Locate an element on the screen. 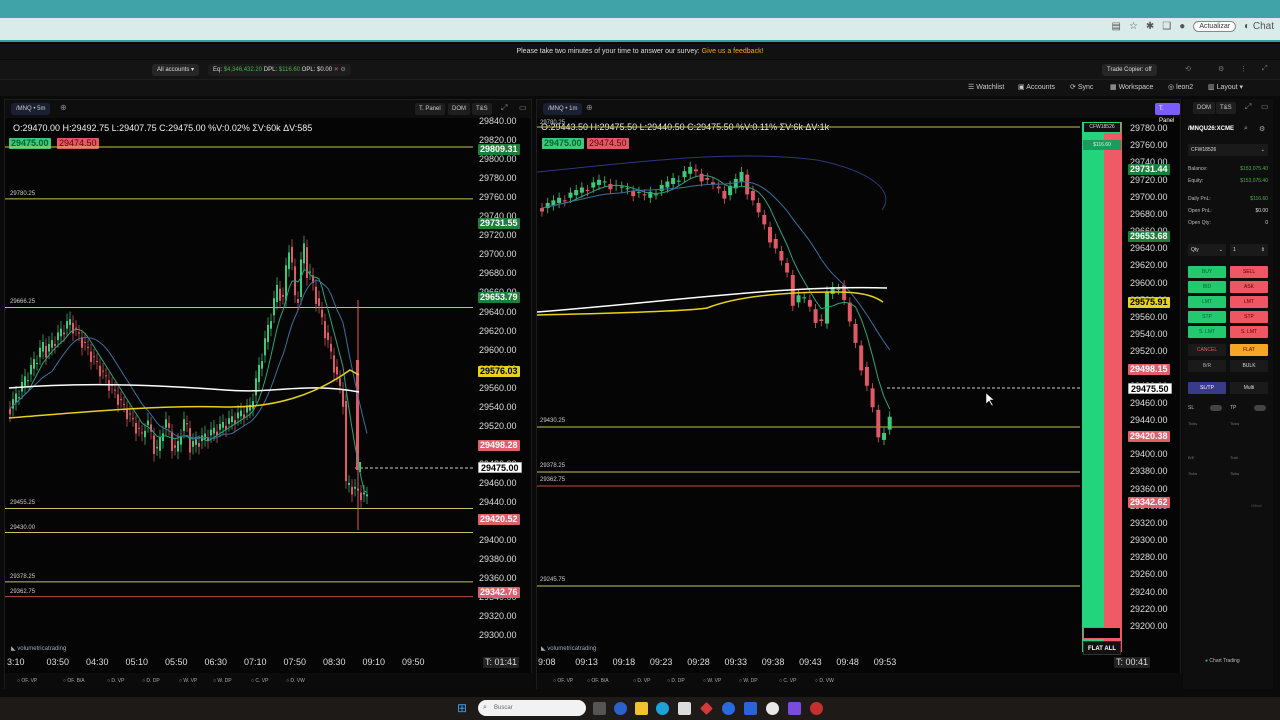  accounts-menu: ▣ Accounts is located at coordinates (1036, 87).